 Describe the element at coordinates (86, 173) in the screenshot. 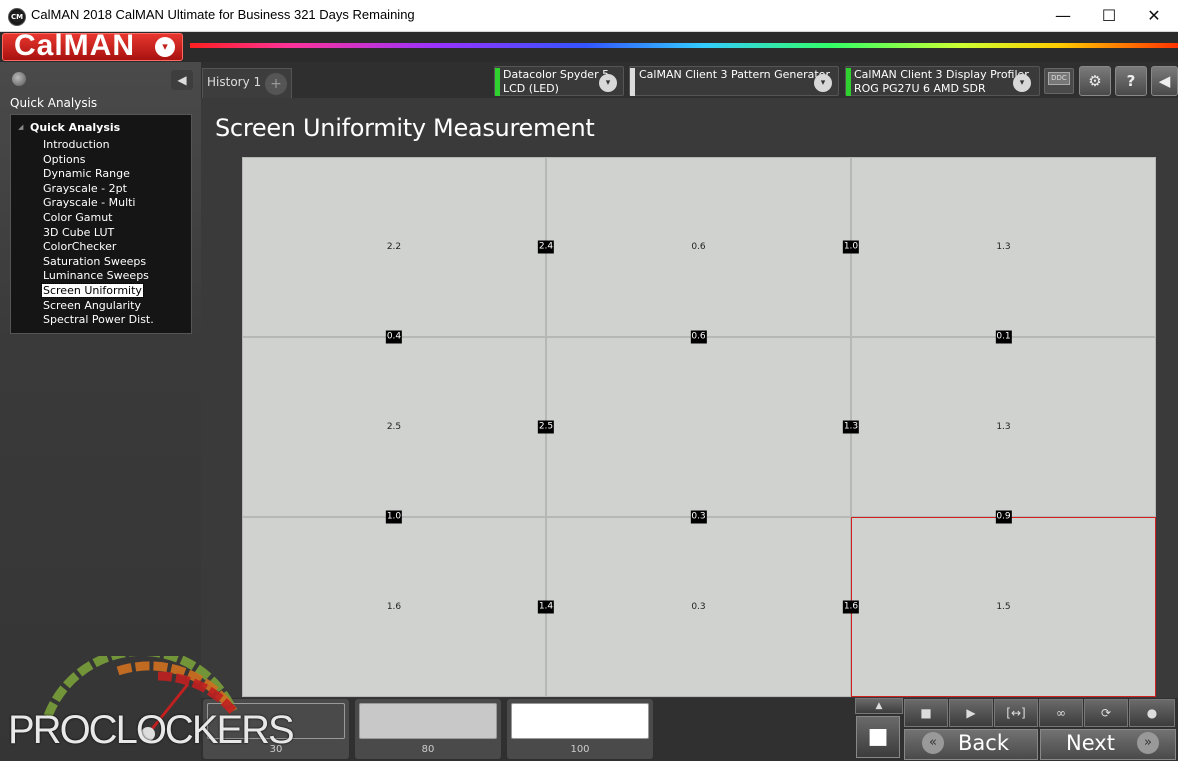

I see `sidebar-item: Dynamic Range` at that location.